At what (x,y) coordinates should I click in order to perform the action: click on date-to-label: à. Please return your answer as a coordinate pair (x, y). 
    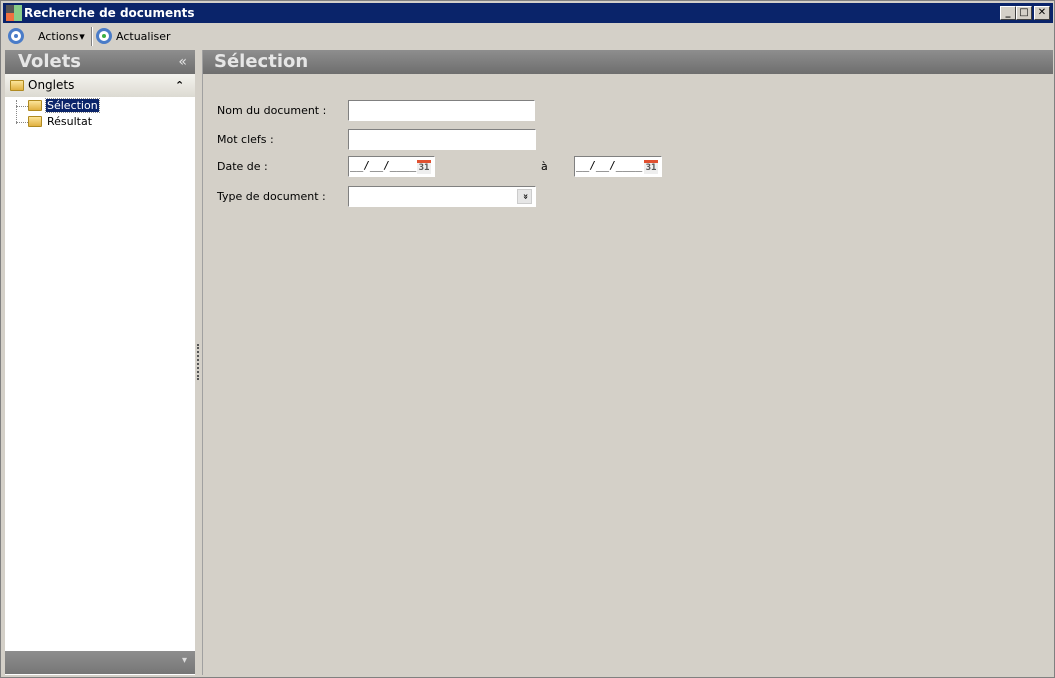
    Looking at the image, I should click on (544, 166).